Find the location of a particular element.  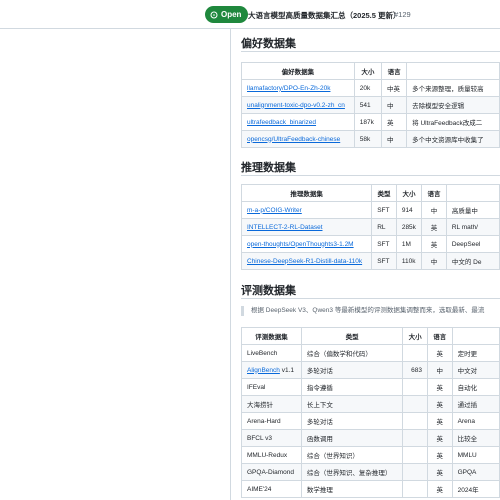

dataset-link: opencsg/UltraFeedback-chinese is located at coordinates (293, 139).